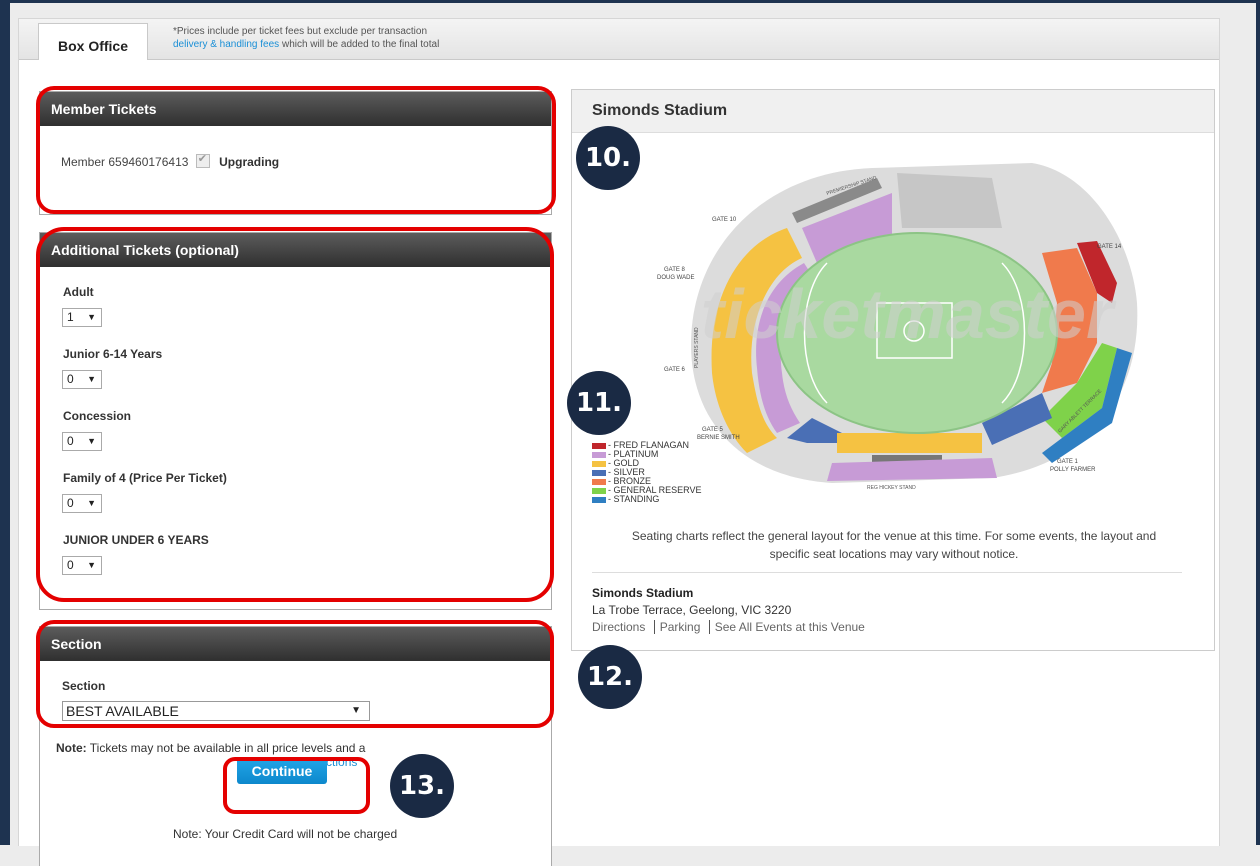  I want to click on gate-8-label: GATE 8, so click(675, 270).